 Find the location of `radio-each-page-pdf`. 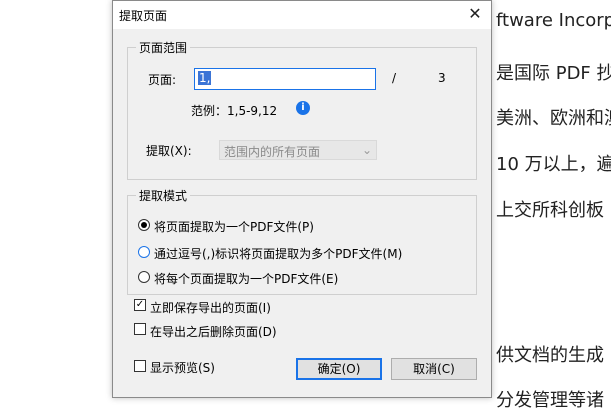

radio-each-page-pdf is located at coordinates (144, 277).